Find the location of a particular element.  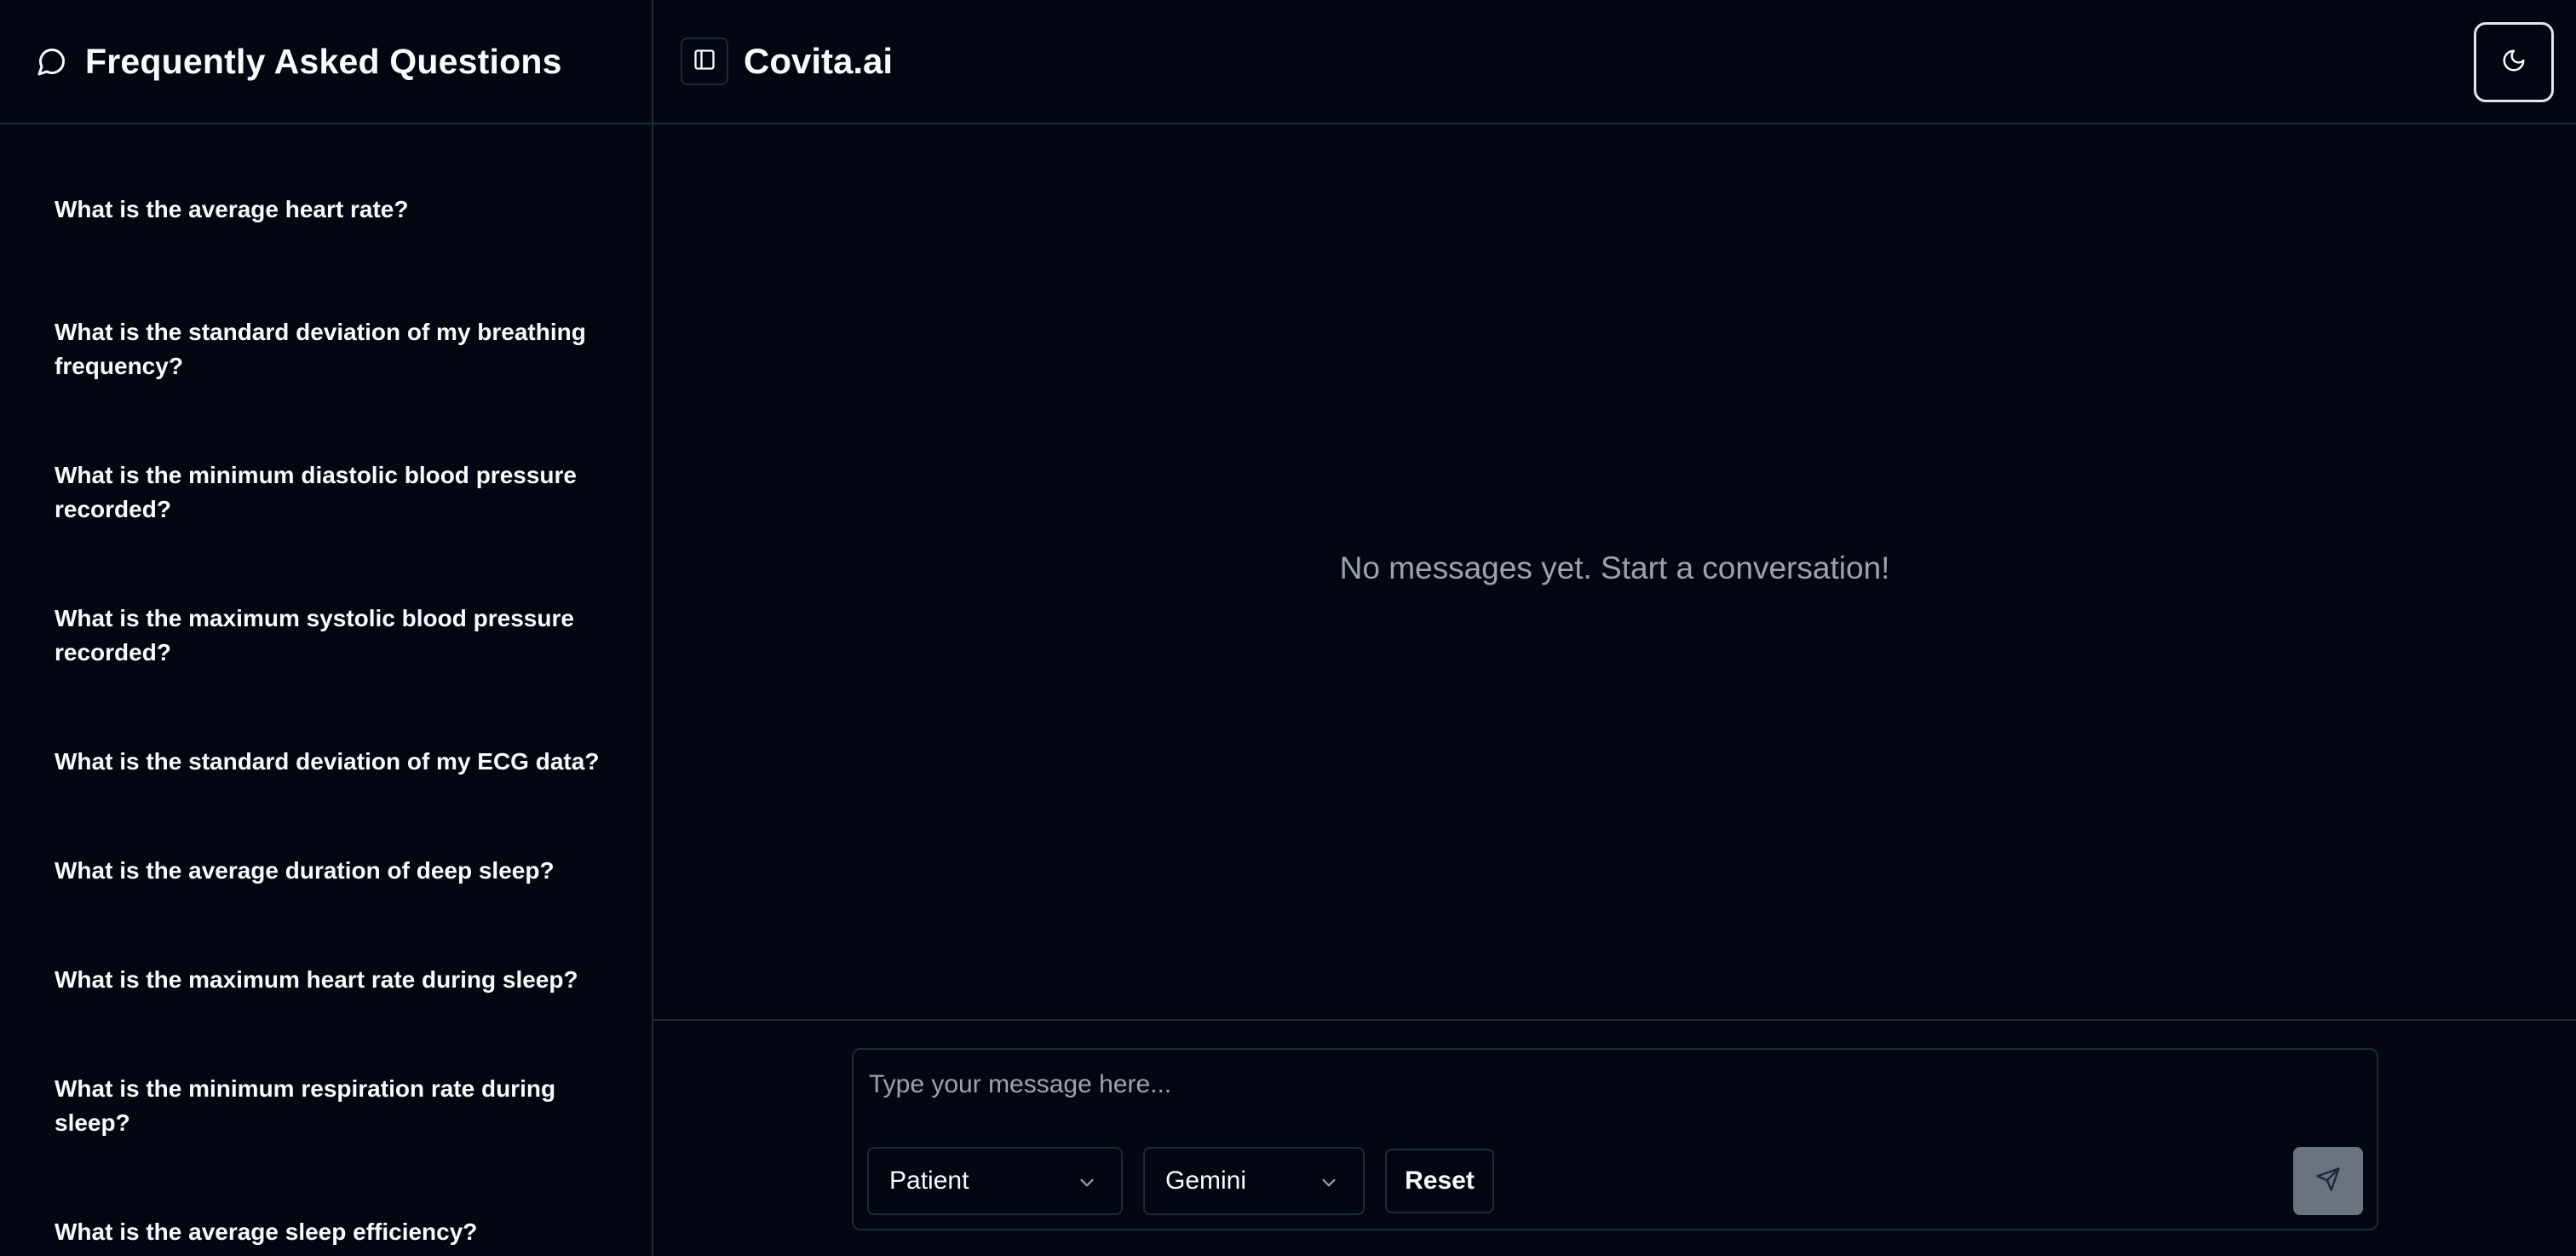

faq-item: What is the average heart rate? is located at coordinates (336, 210).